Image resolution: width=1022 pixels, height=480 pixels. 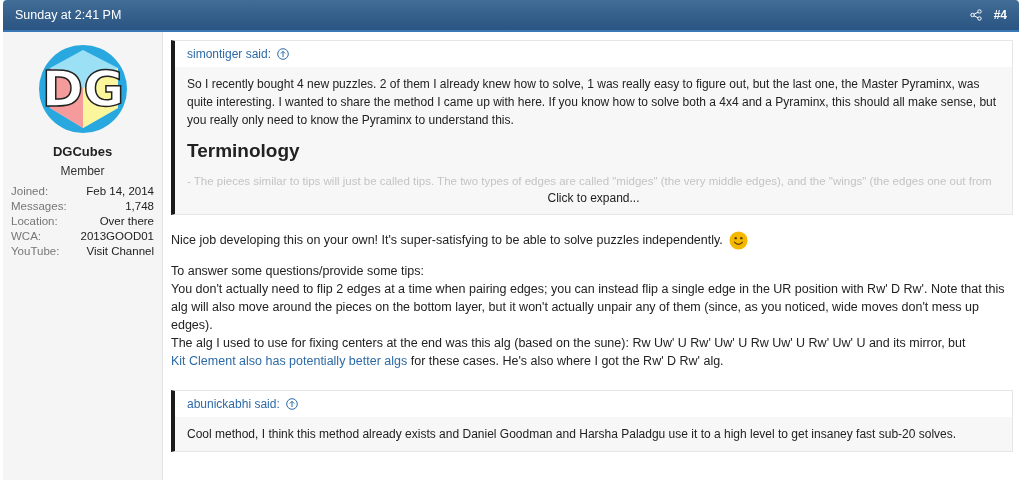 I want to click on post-text: The alg I used to use for fixing centers at the end was this alg (based on the sune): Rw Uw' U Rw' Uw' U Rw Uw' U Rw' Uw' U and its mirror, but Kit Clement also has potentially better algs for these cases. He's also where I got the Rw' D Rw' alg., so click(x=569, y=352).